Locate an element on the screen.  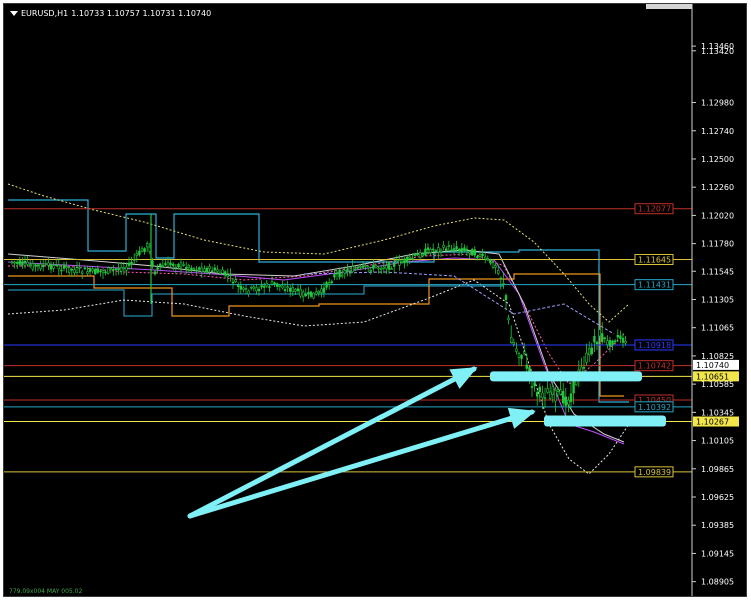
axis-tick-label: 1.10825 is located at coordinates (717, 356).